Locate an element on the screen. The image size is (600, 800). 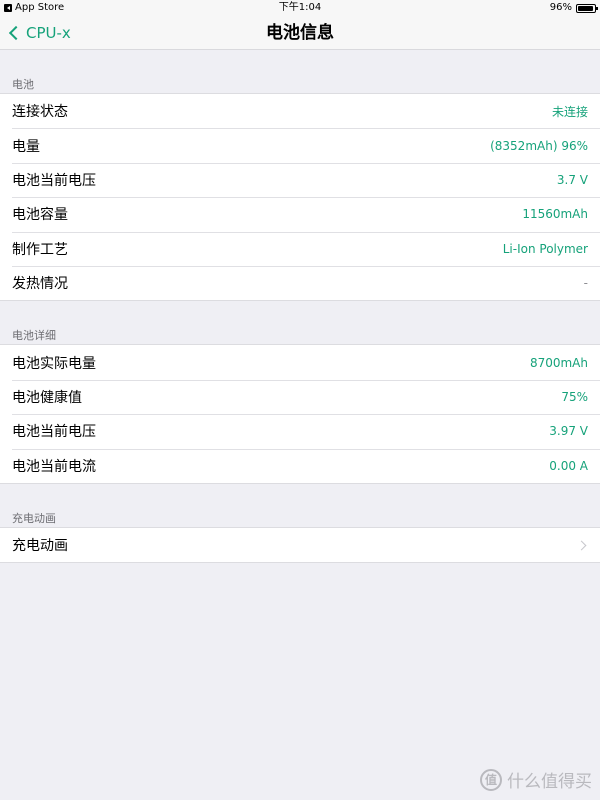
row-value: Li-Ion Polymer is located at coordinates (545, 248).